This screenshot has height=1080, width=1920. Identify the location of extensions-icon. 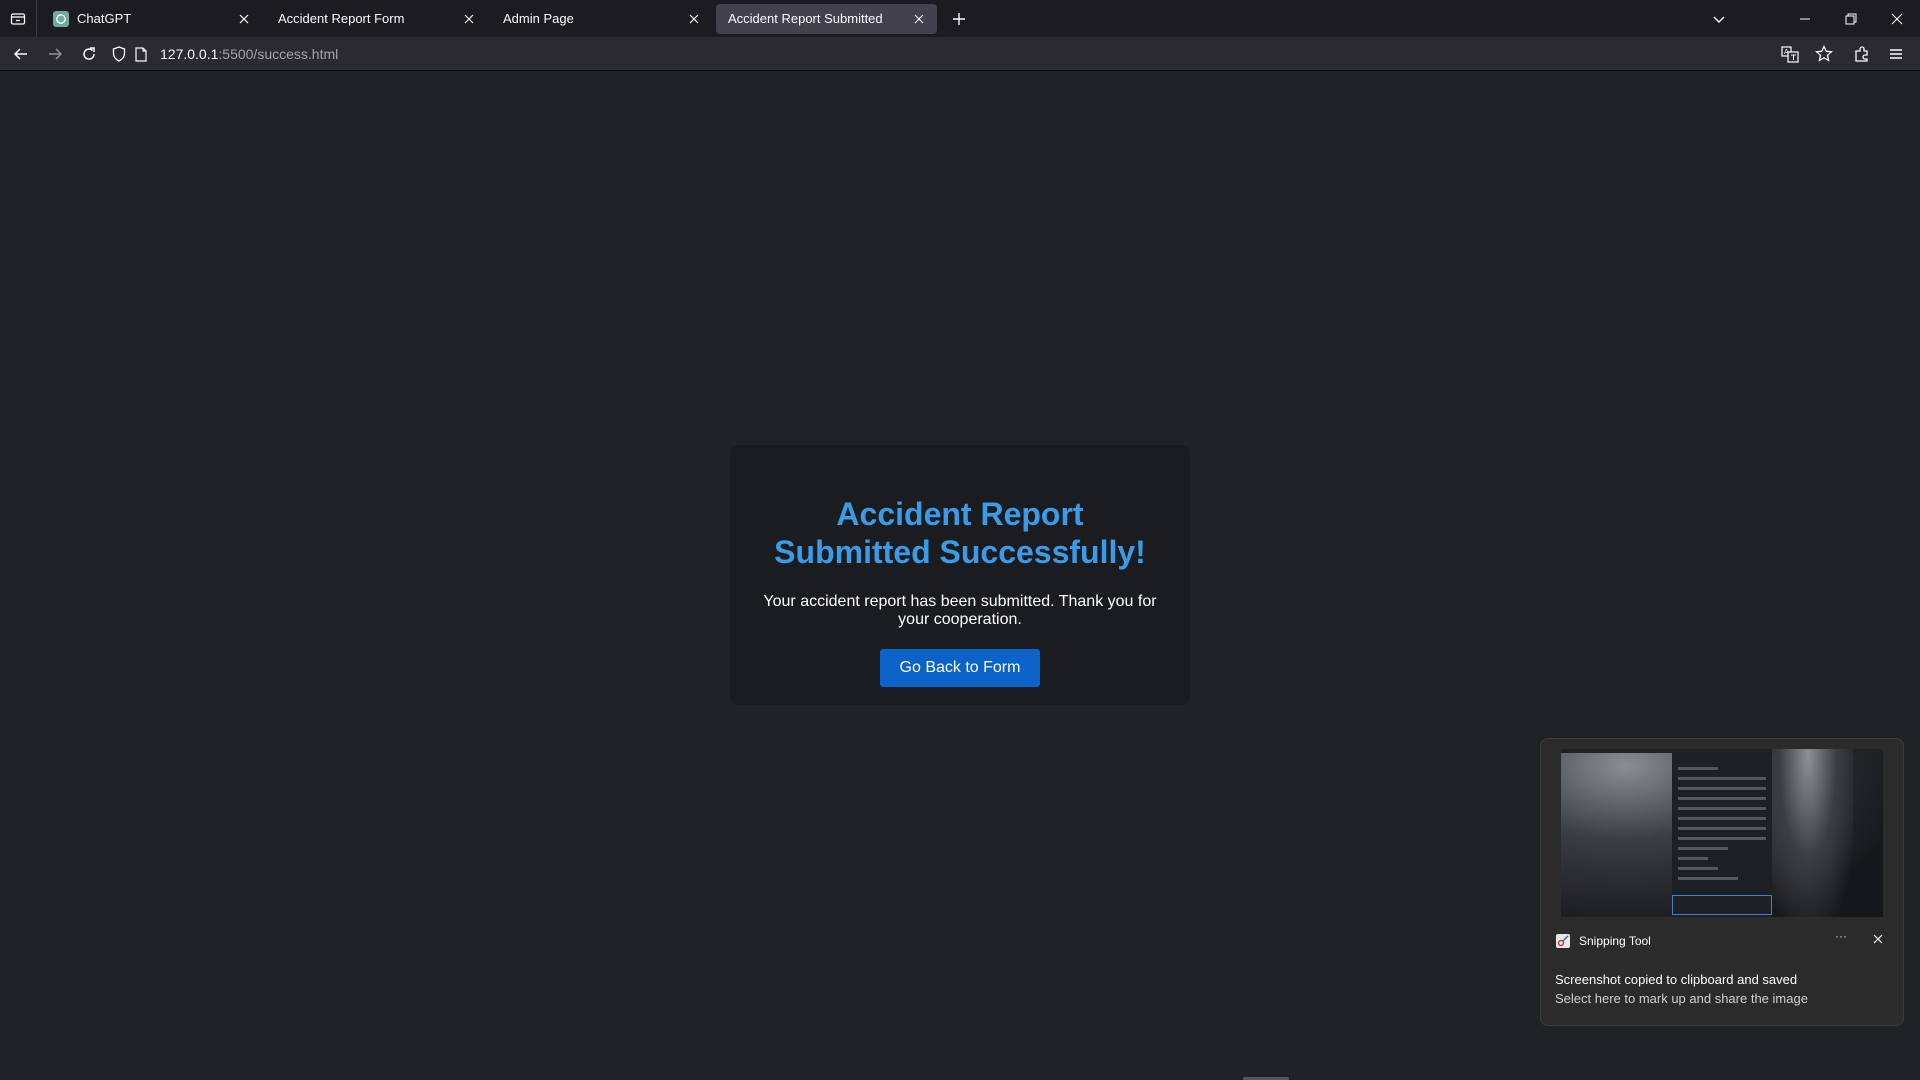
(1862, 54).